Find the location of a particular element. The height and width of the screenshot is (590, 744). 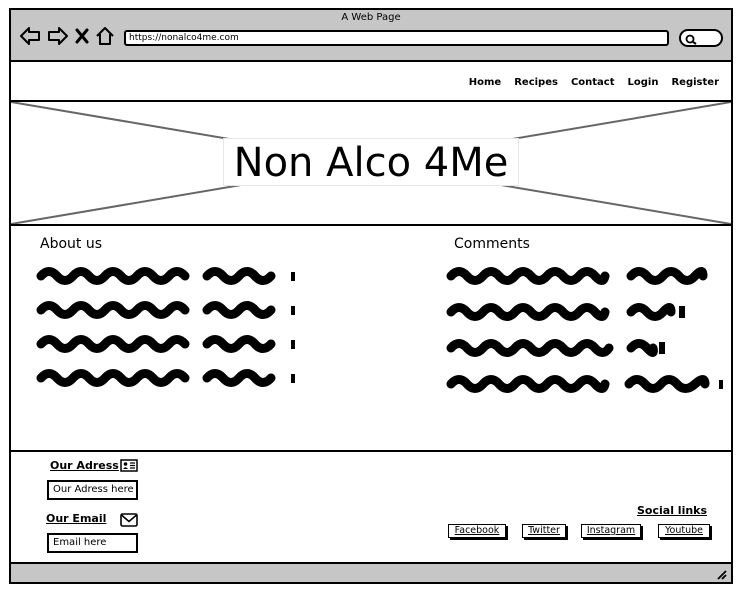

url-bar: https://nonalco4me.com is located at coordinates (396, 38).